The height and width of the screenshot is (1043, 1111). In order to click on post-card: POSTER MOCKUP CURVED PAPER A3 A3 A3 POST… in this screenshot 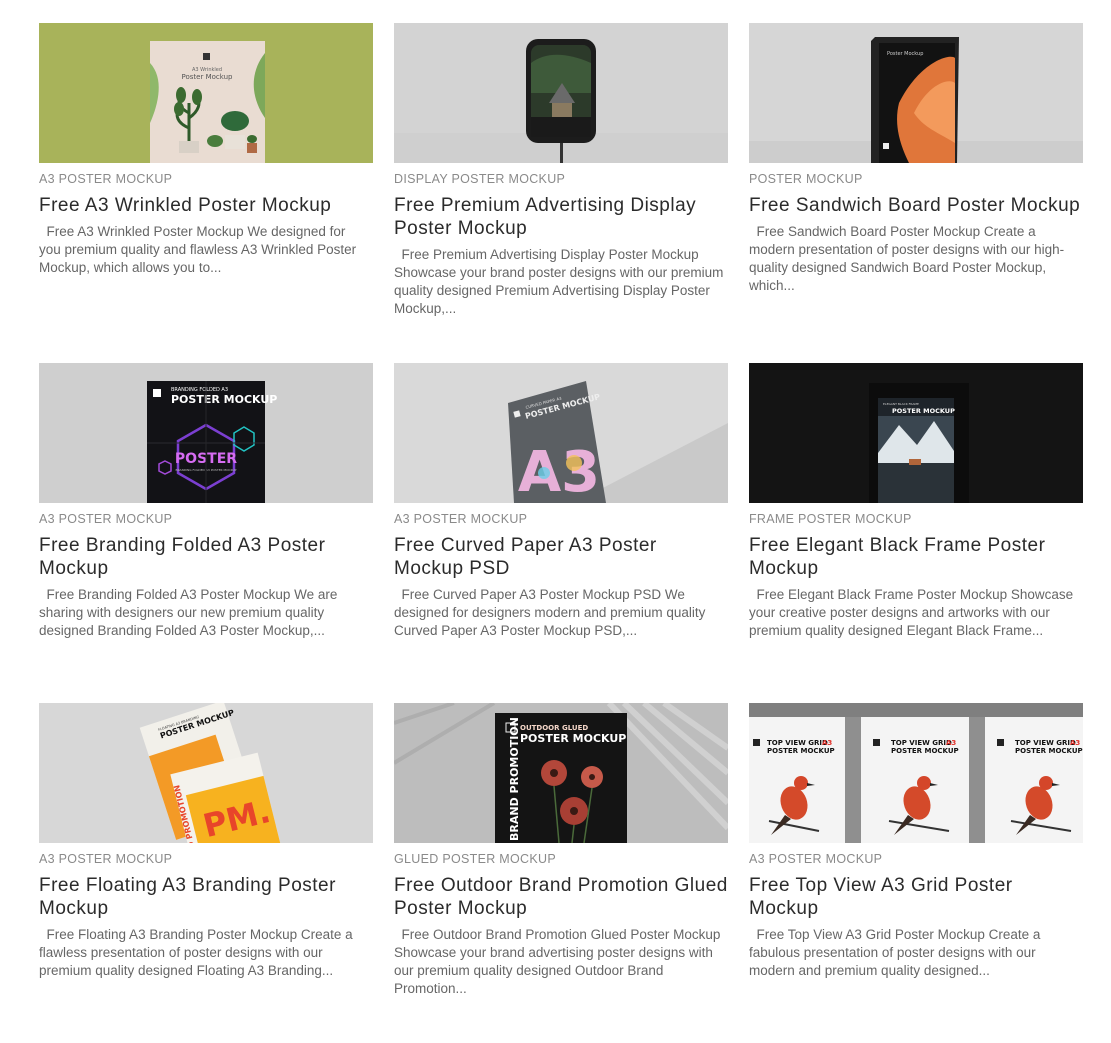, I will do `click(561, 533)`.